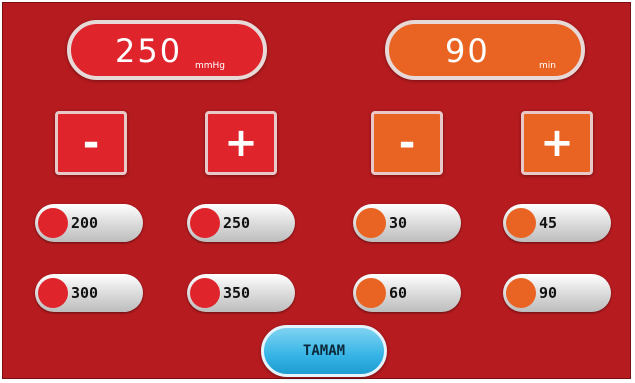 This screenshot has height=383, width=635. I want to click on time-preset-90: 90, so click(557, 293).